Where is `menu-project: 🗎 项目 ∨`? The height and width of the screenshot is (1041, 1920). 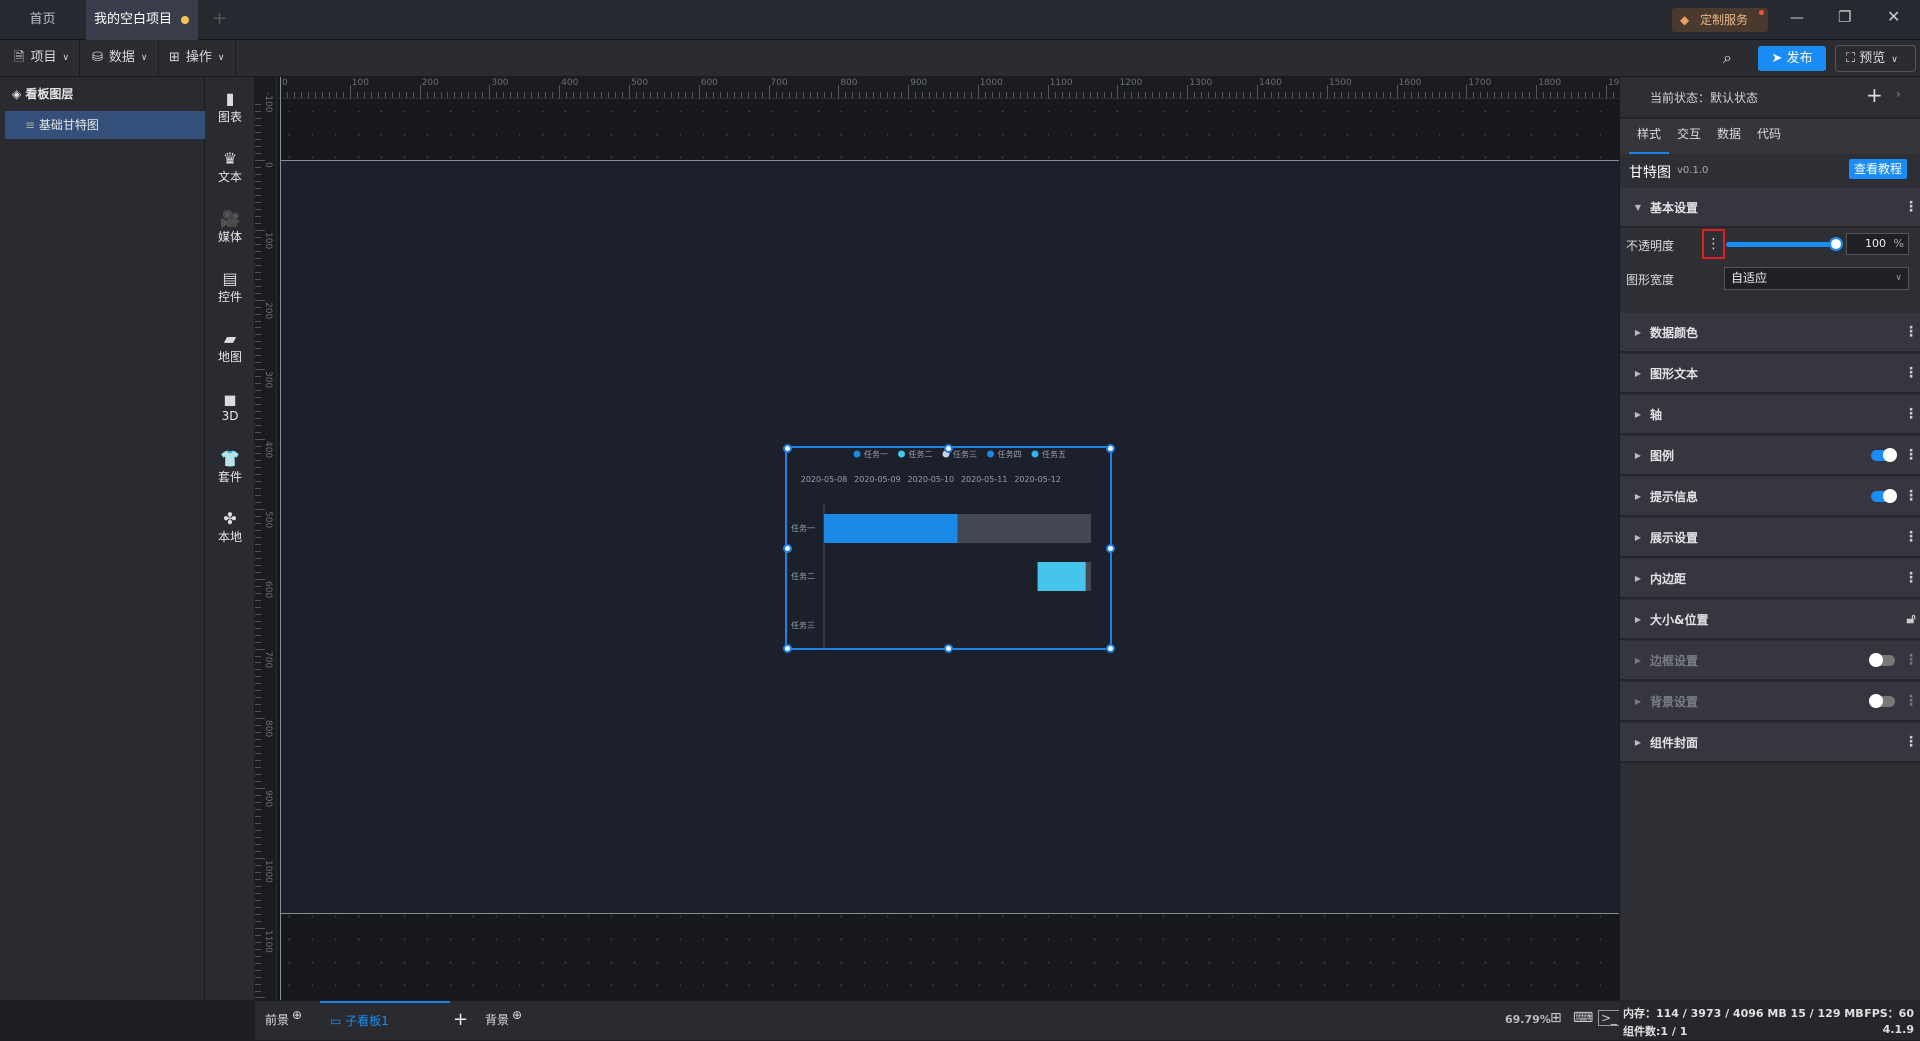
menu-project: 🗎 项目 ∨ is located at coordinates (42, 58).